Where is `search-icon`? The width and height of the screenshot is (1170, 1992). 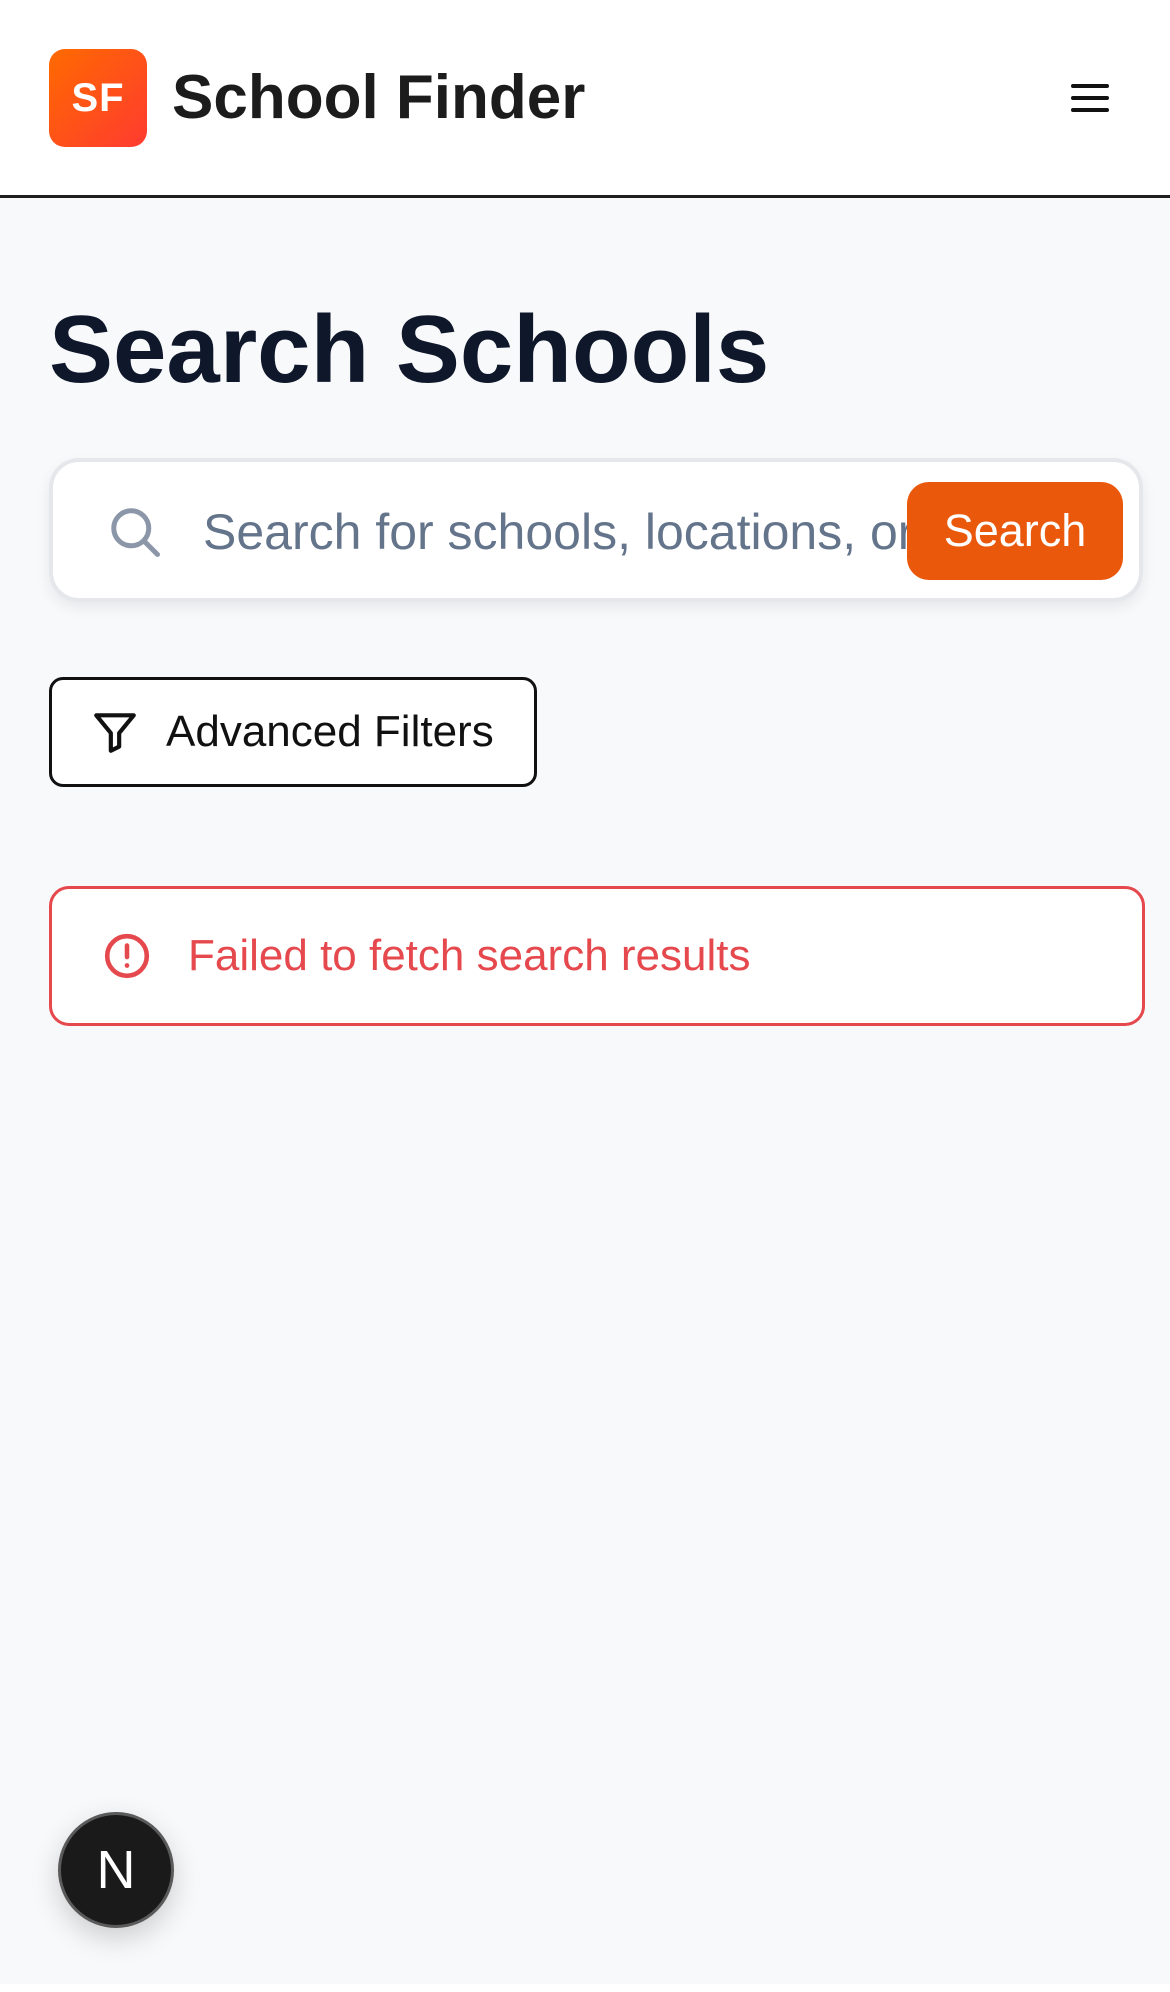 search-icon is located at coordinates (135, 532).